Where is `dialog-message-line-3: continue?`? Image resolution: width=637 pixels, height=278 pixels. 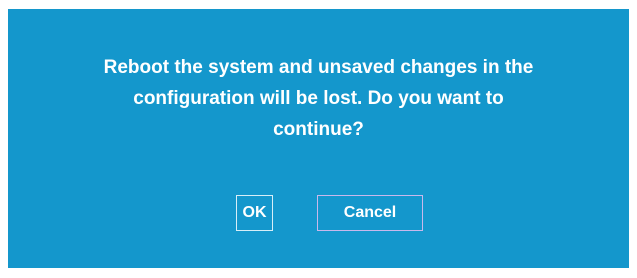 dialog-message-line-3: continue? is located at coordinates (318, 129).